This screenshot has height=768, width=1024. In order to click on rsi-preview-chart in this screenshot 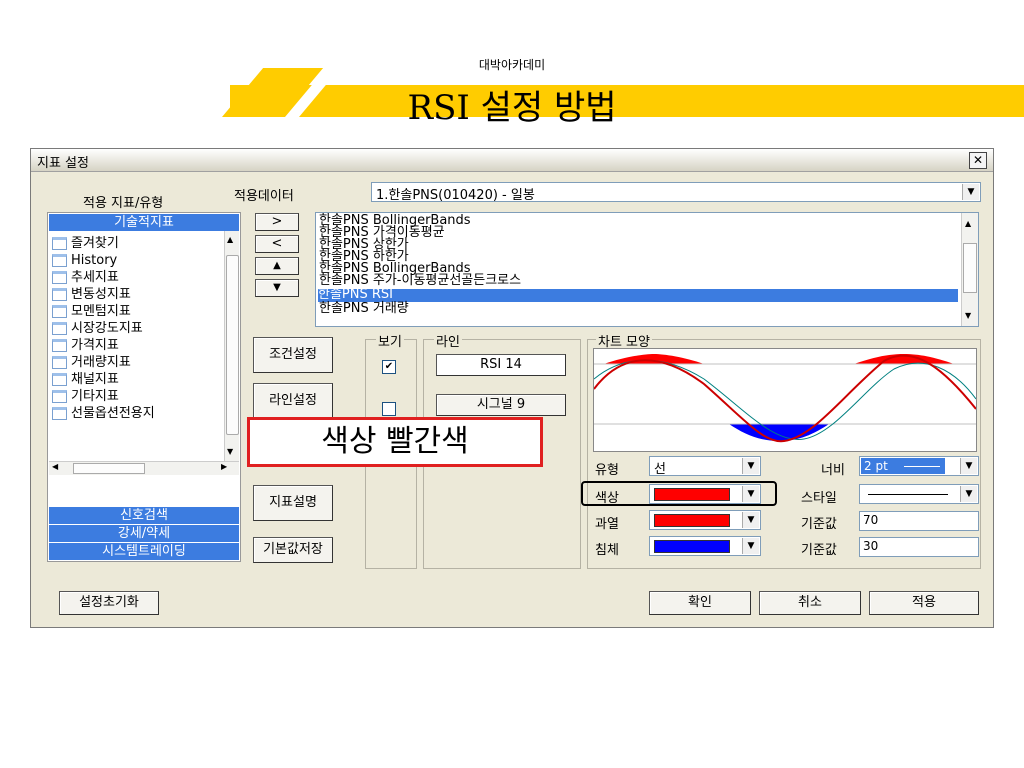, I will do `click(785, 398)`.